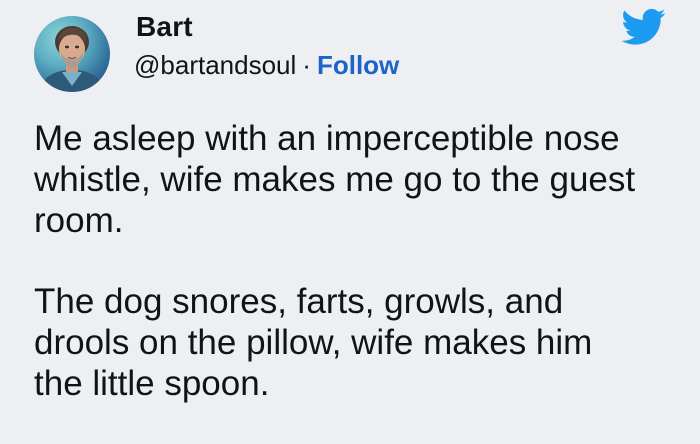 The height and width of the screenshot is (444, 700). I want to click on author-handle: @bartandsoul, so click(215, 65).